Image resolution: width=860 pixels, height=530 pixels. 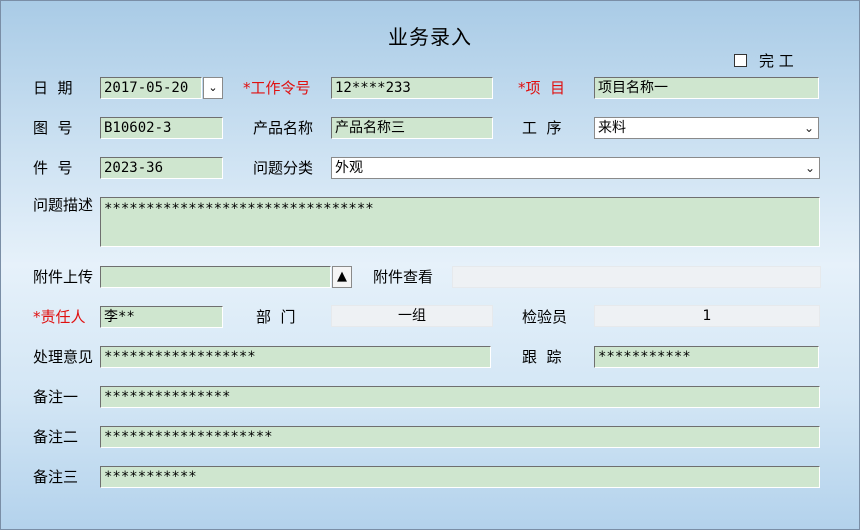 What do you see at coordinates (295, 357) in the screenshot?
I see `opinion-field: ******************` at bounding box center [295, 357].